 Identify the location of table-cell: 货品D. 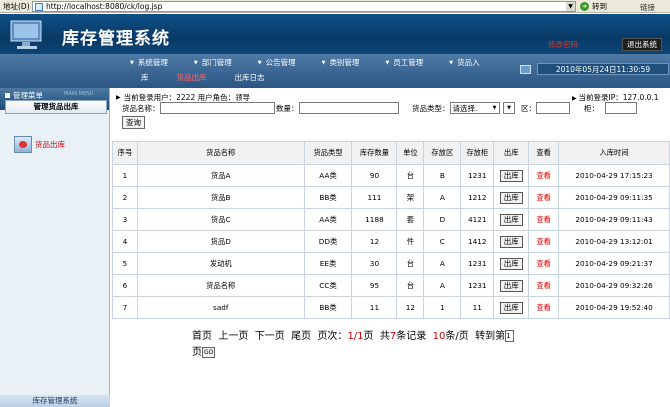
(220, 241).